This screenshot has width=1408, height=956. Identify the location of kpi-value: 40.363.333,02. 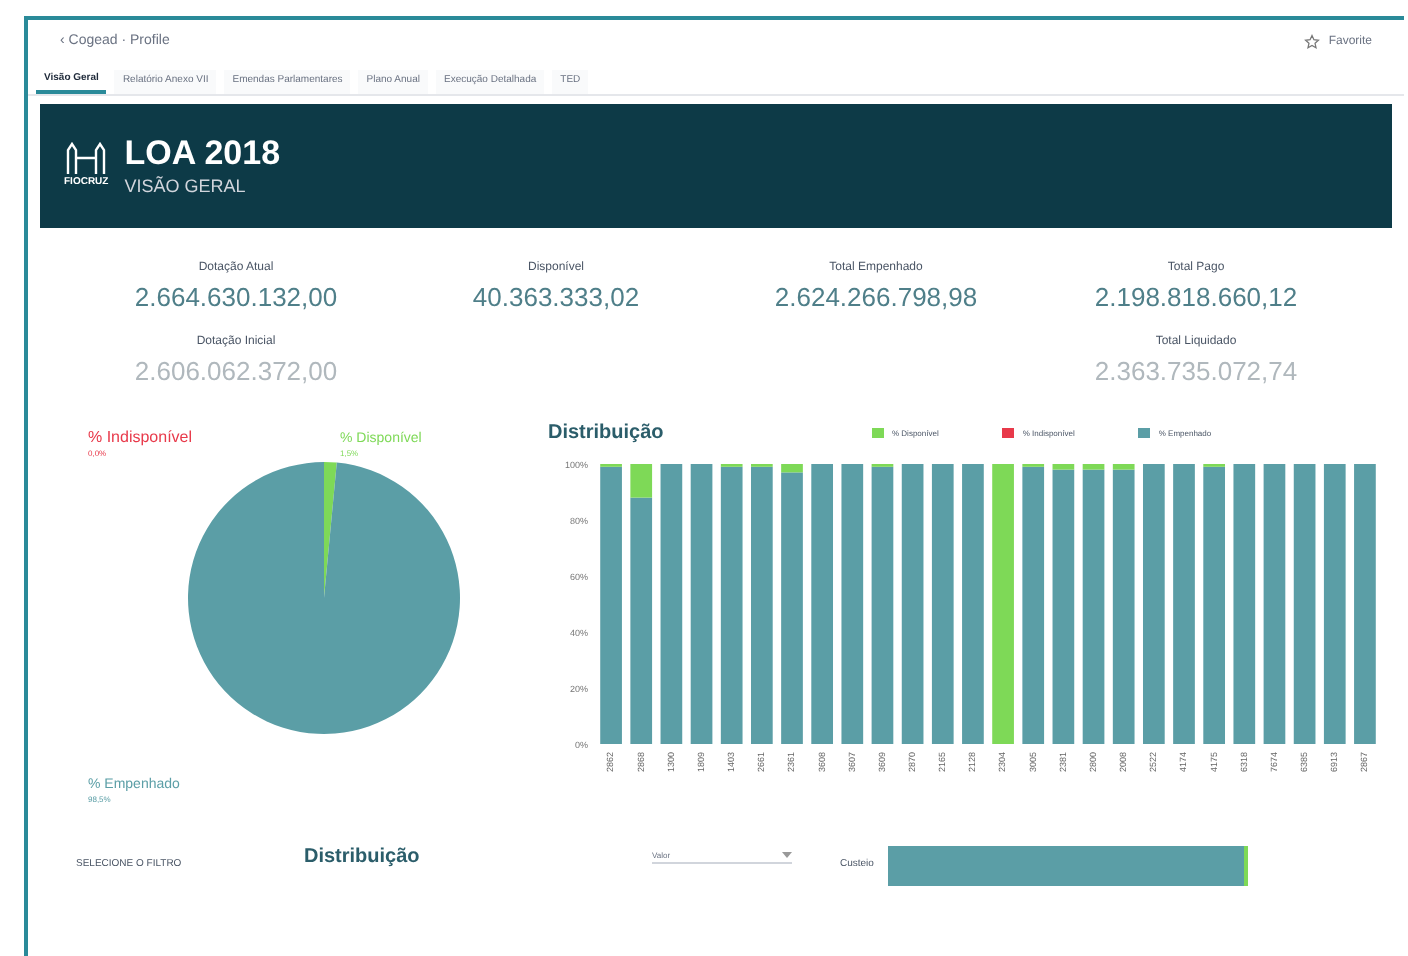
(556, 298).